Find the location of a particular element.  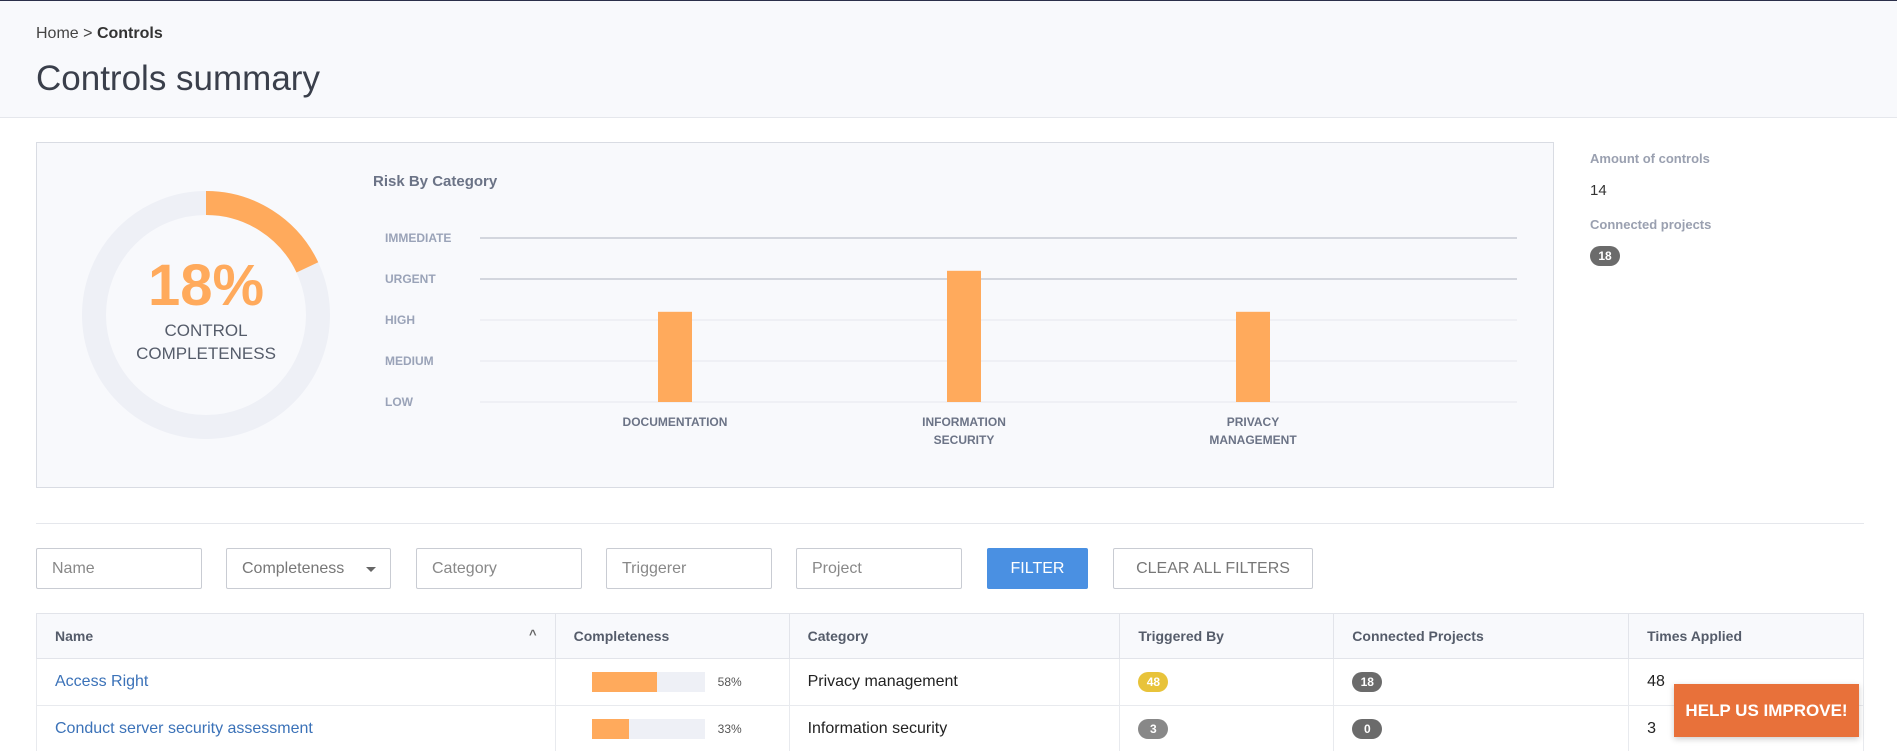

x-tick-label: INFORMATION is located at coordinates (964, 422).